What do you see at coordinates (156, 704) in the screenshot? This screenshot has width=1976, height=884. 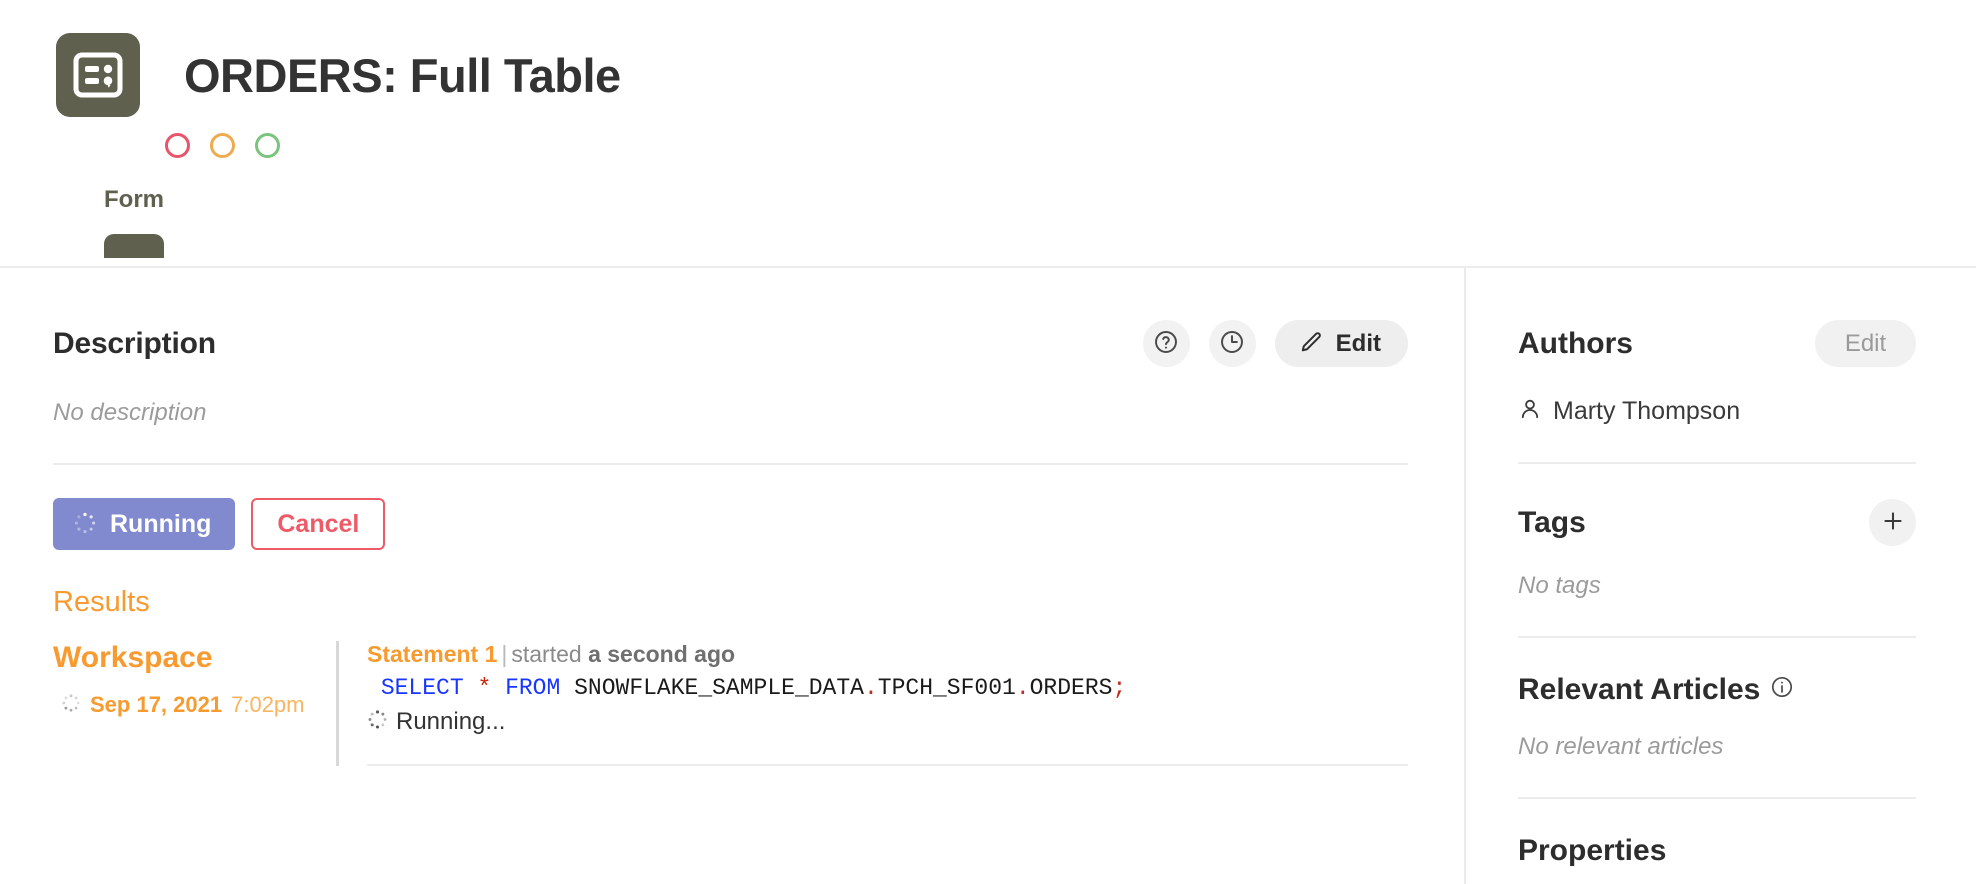 I see `workspace-date: Sep 17, 2021` at bounding box center [156, 704].